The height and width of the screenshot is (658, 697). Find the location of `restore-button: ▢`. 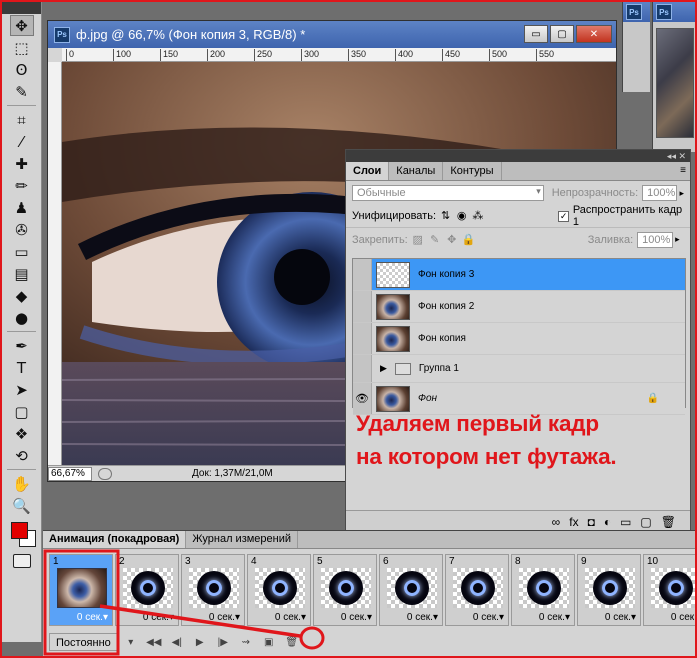

restore-button: ▢ is located at coordinates (562, 34).